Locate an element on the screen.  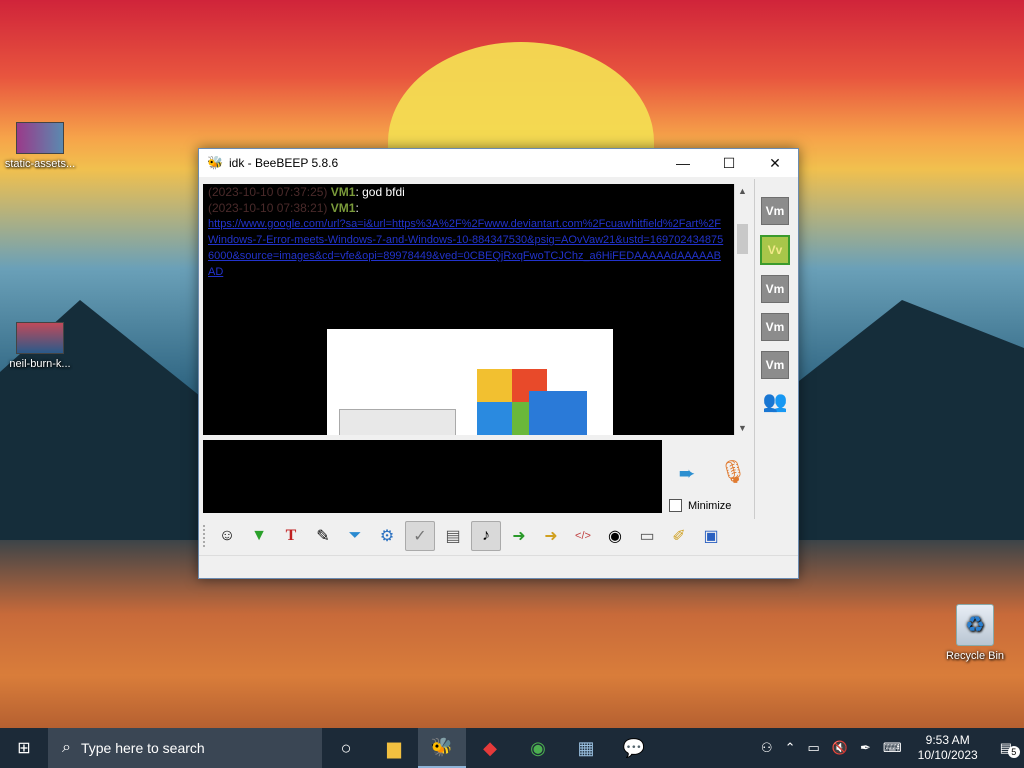
taskbar-chrome: ◉ is located at coordinates (538, 748).